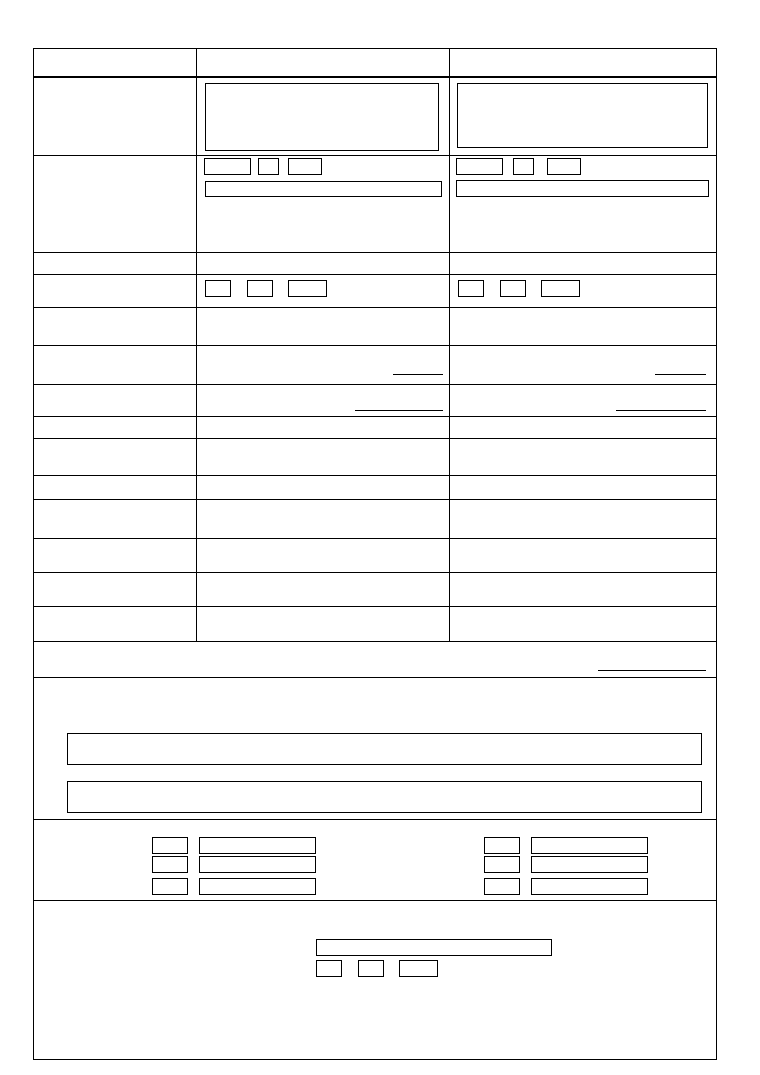 This screenshot has height=1075, width=760. Describe the element at coordinates (260, 288) in the screenshot. I see `month-field-a` at that location.